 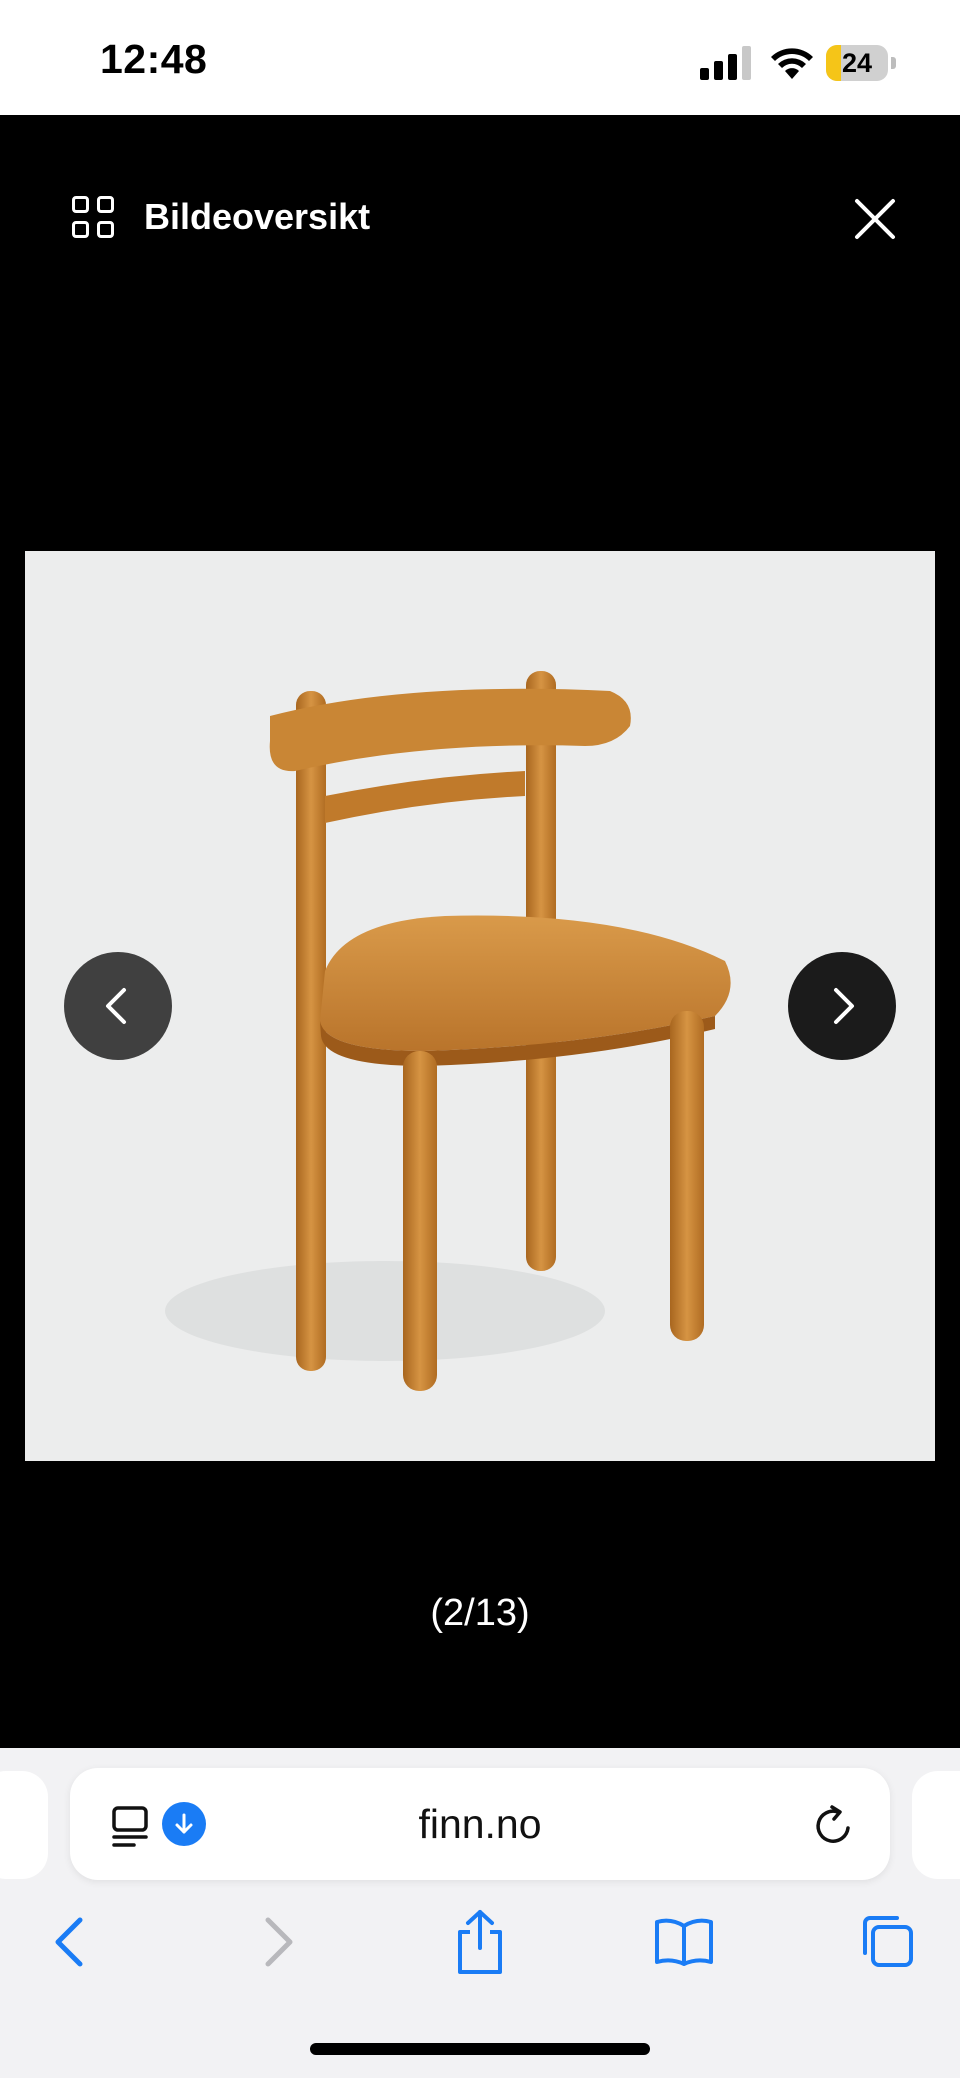 I want to click on tabs-icon, so click(x=888, y=1941).